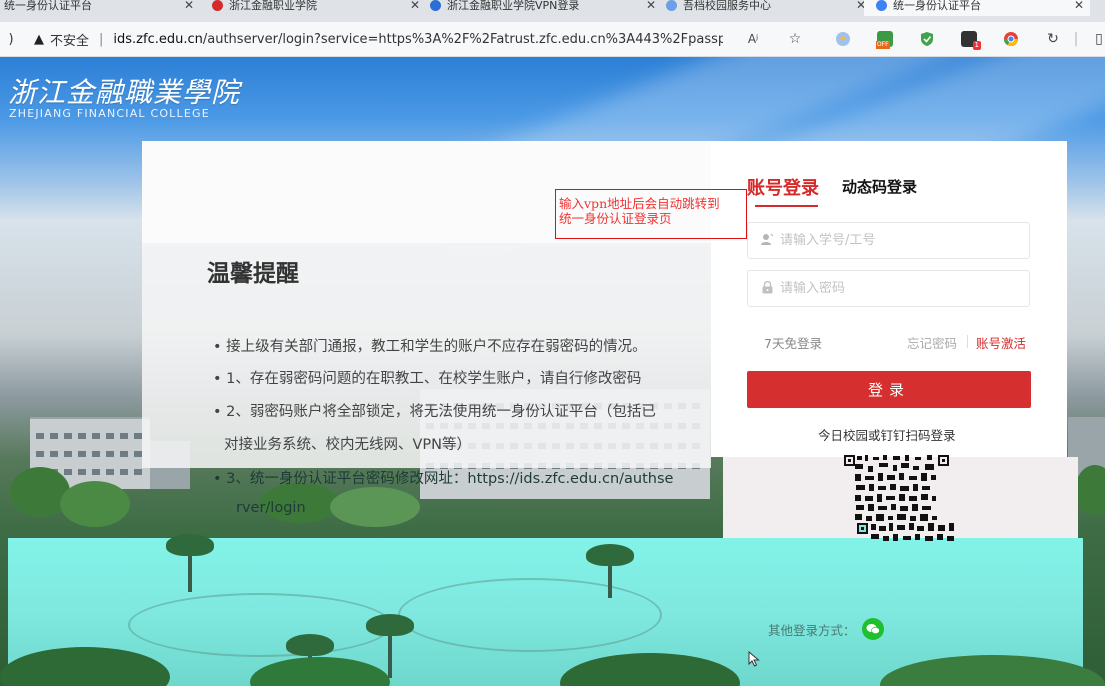 Image resolution: width=1105 pixels, height=686 pixels. Describe the element at coordinates (872, 629) in the screenshot. I see `wechat-icon` at that location.